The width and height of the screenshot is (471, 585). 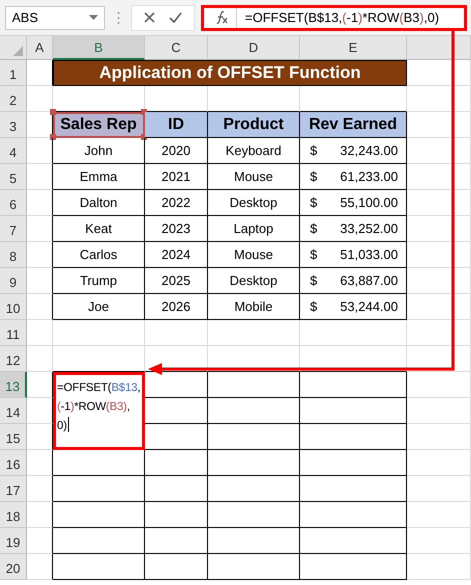 What do you see at coordinates (353, 151) in the screenshot?
I see `table-cell: $ 32,243.00` at bounding box center [353, 151].